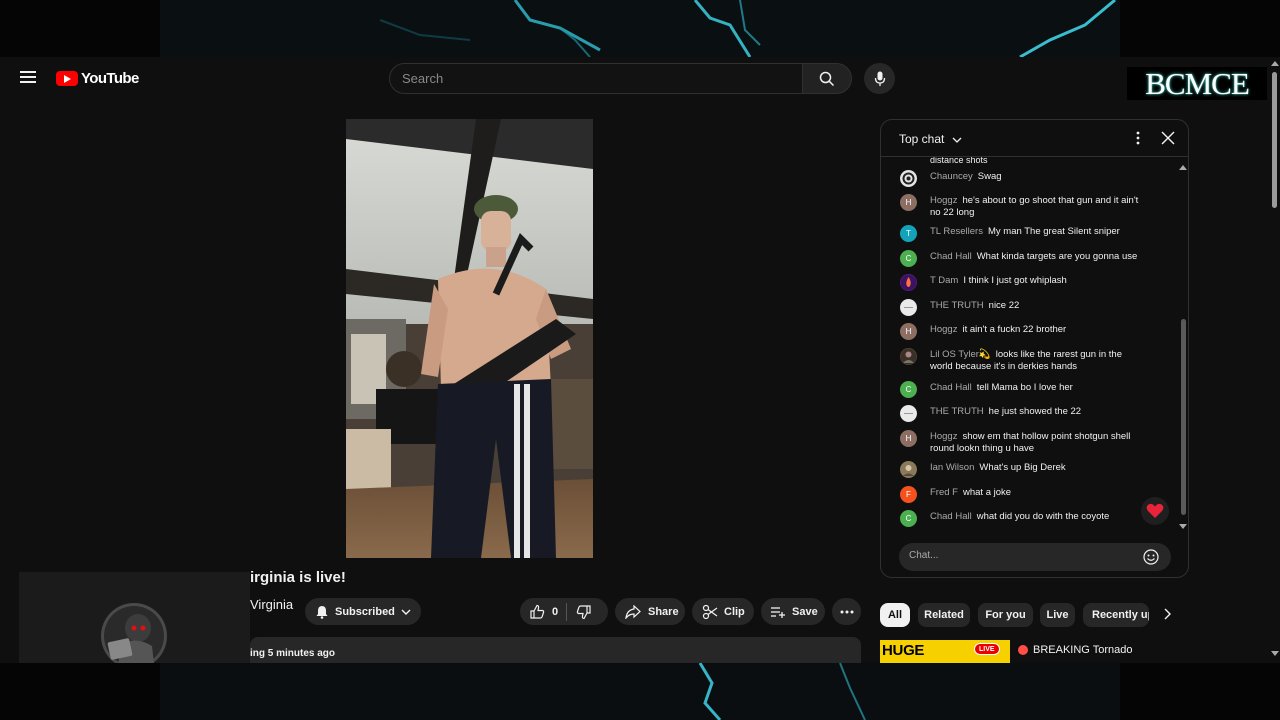  What do you see at coordinates (1183, 526) in the screenshot?
I see `chat-scroll-down-arrow` at bounding box center [1183, 526].